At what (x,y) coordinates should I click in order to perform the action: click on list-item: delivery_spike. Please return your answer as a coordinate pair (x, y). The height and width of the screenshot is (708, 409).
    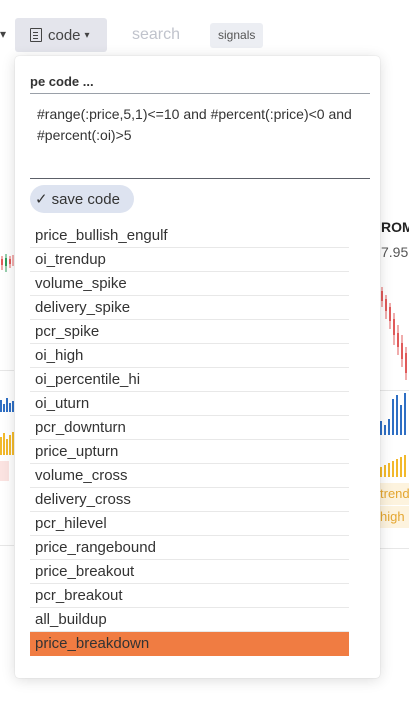
    Looking at the image, I should click on (189, 308).